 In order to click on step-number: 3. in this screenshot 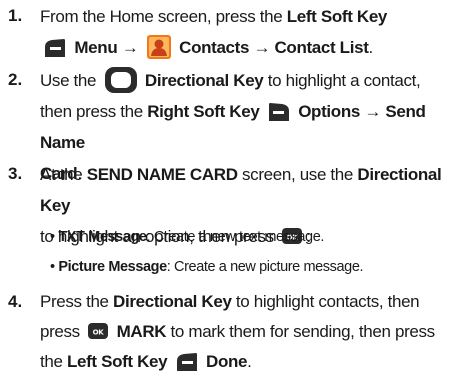, I will do `click(15, 173)`.